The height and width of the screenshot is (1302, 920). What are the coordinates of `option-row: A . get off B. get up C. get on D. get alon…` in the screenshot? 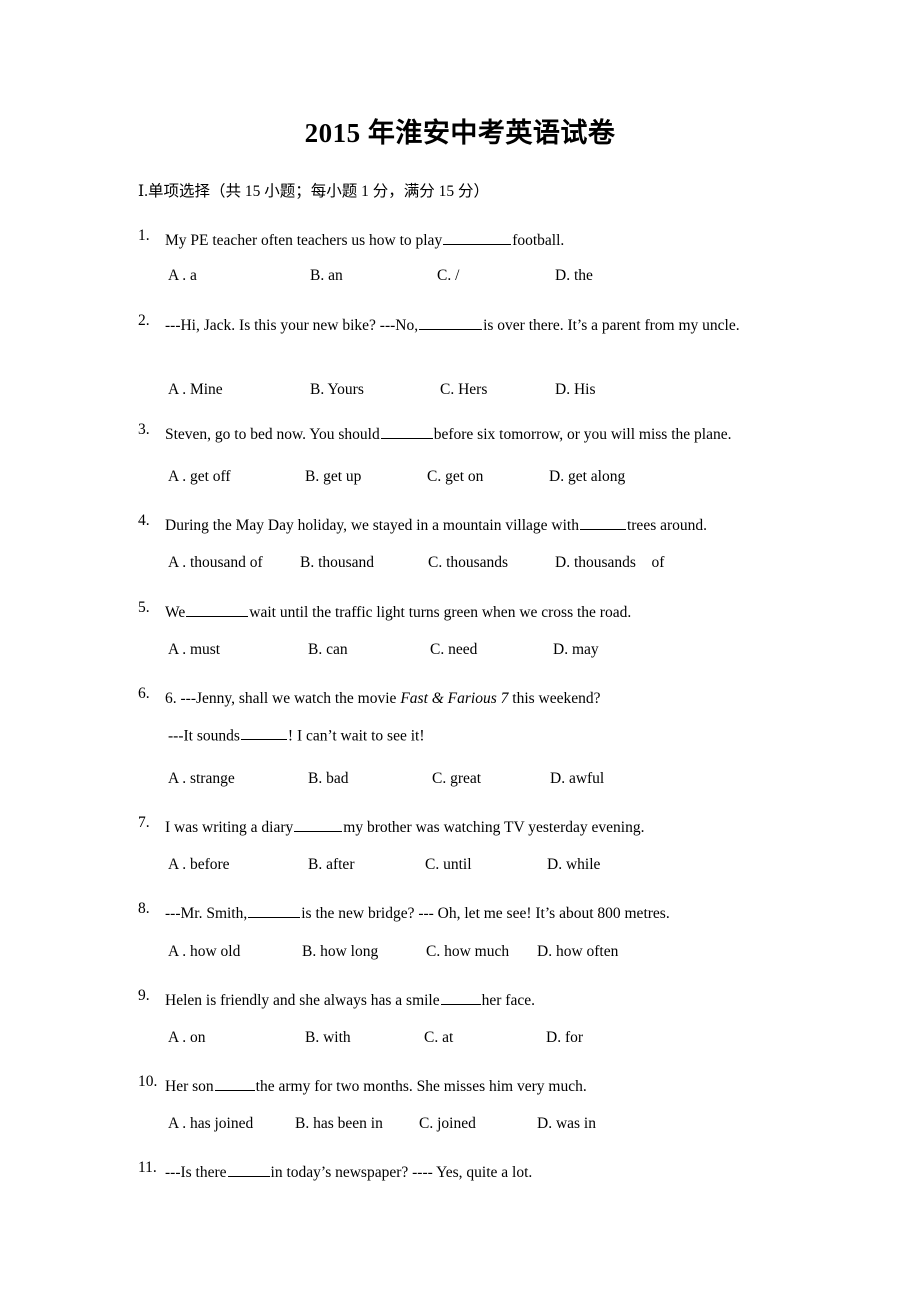 It's located at (460, 477).